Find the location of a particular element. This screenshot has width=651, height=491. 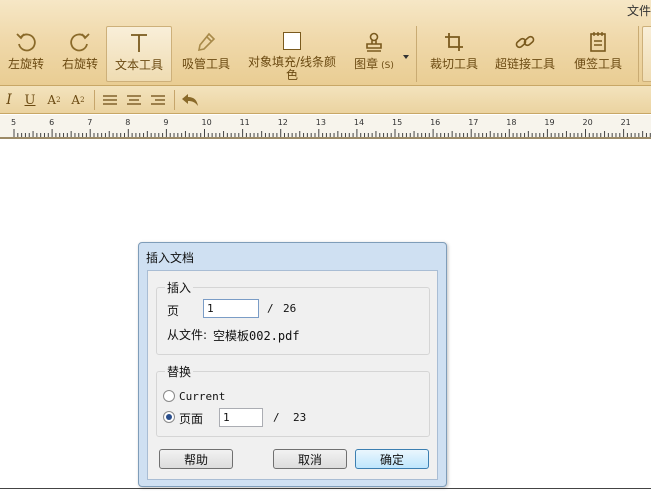

insert-group-label: 插入 is located at coordinates (179, 287).